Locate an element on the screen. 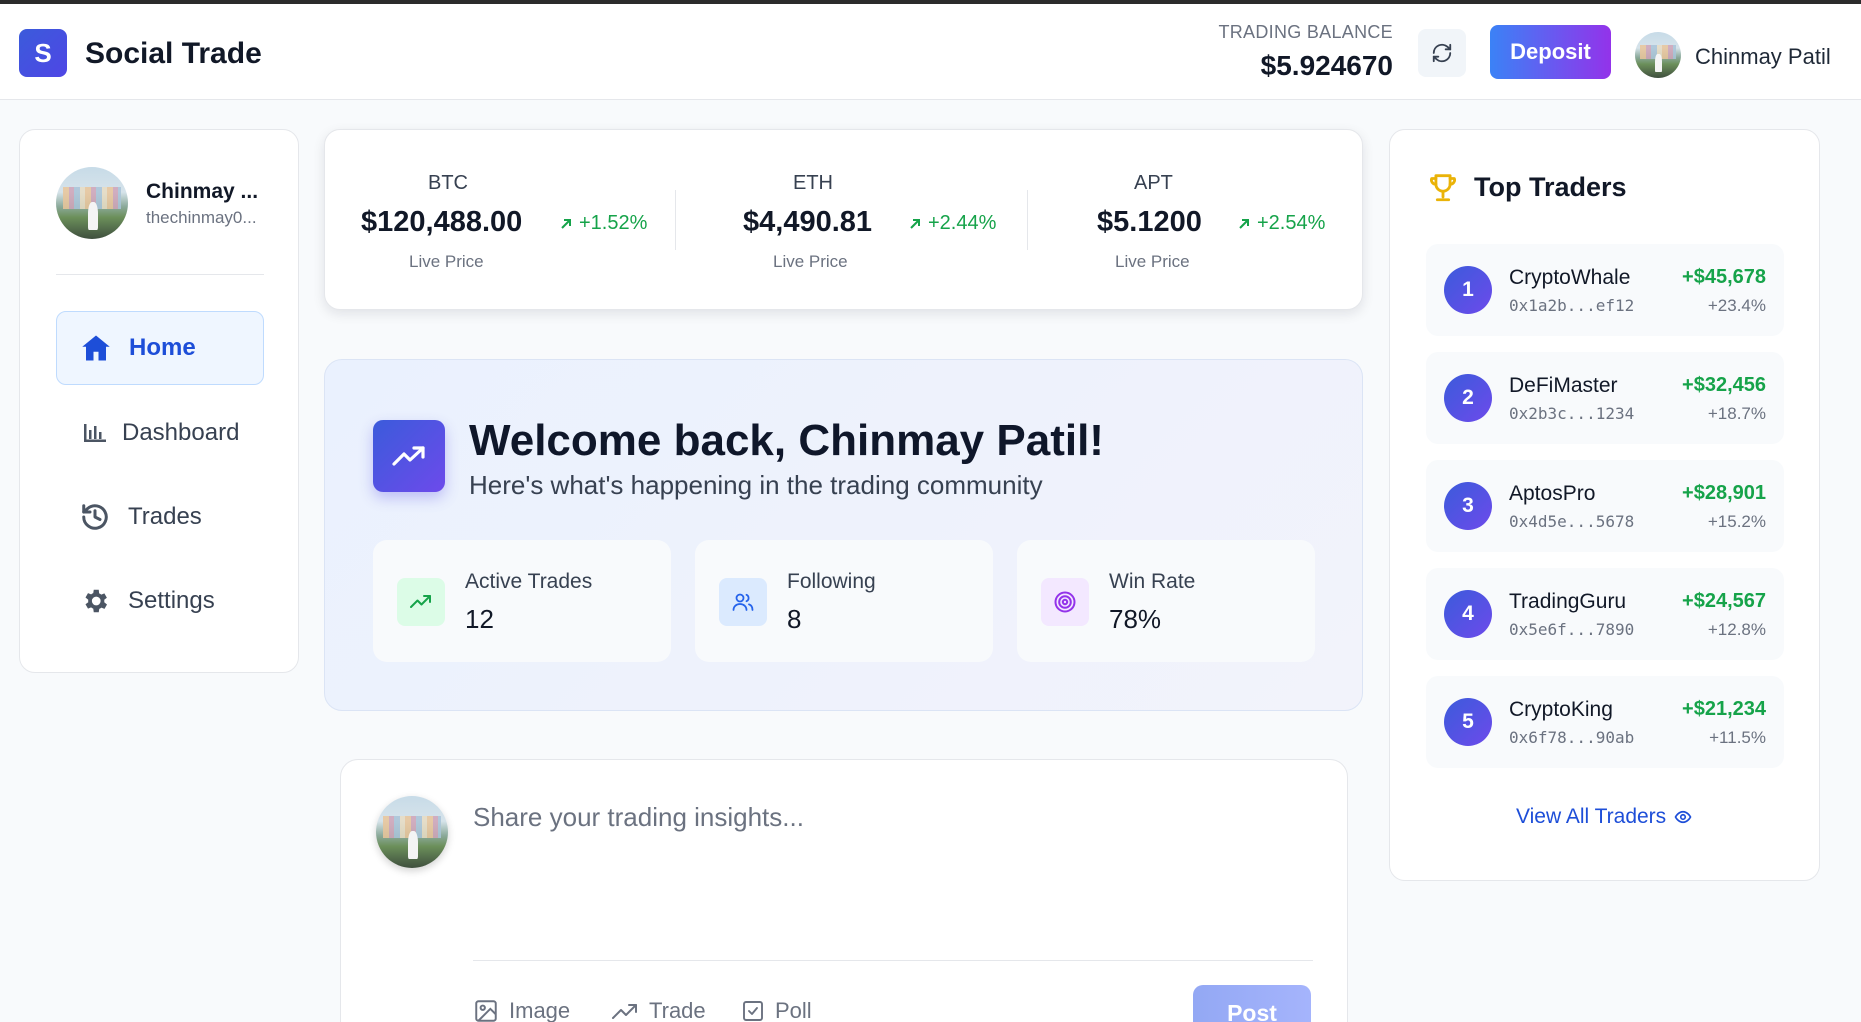  sidebar-item-label: Trades is located at coordinates (165, 516).